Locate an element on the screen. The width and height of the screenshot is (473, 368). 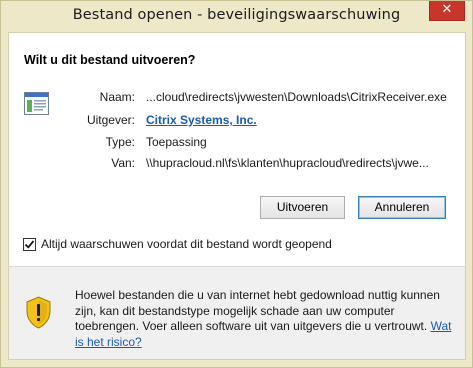
publisher-link: Citrix Systems, Inc. is located at coordinates (201, 120).